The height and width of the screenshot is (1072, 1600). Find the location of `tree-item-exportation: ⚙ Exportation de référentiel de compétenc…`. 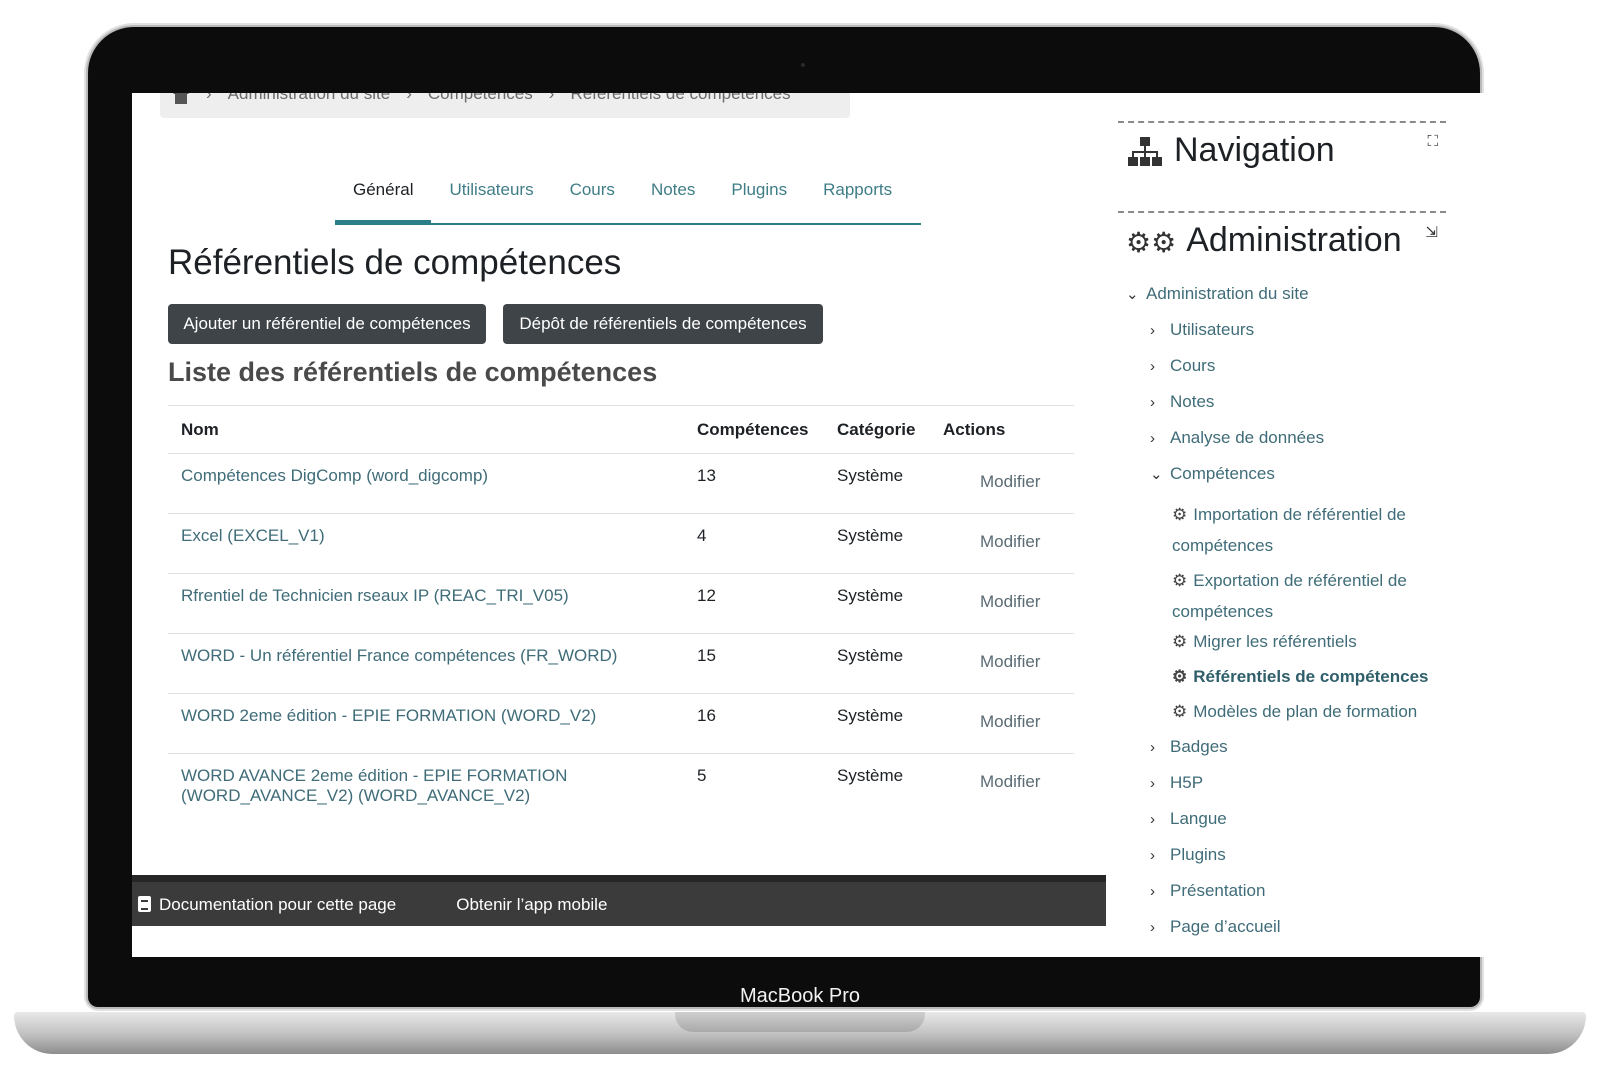

tree-item-exportation: ⚙ Exportation de référentiel de compétenc… is located at coordinates (1279, 596).